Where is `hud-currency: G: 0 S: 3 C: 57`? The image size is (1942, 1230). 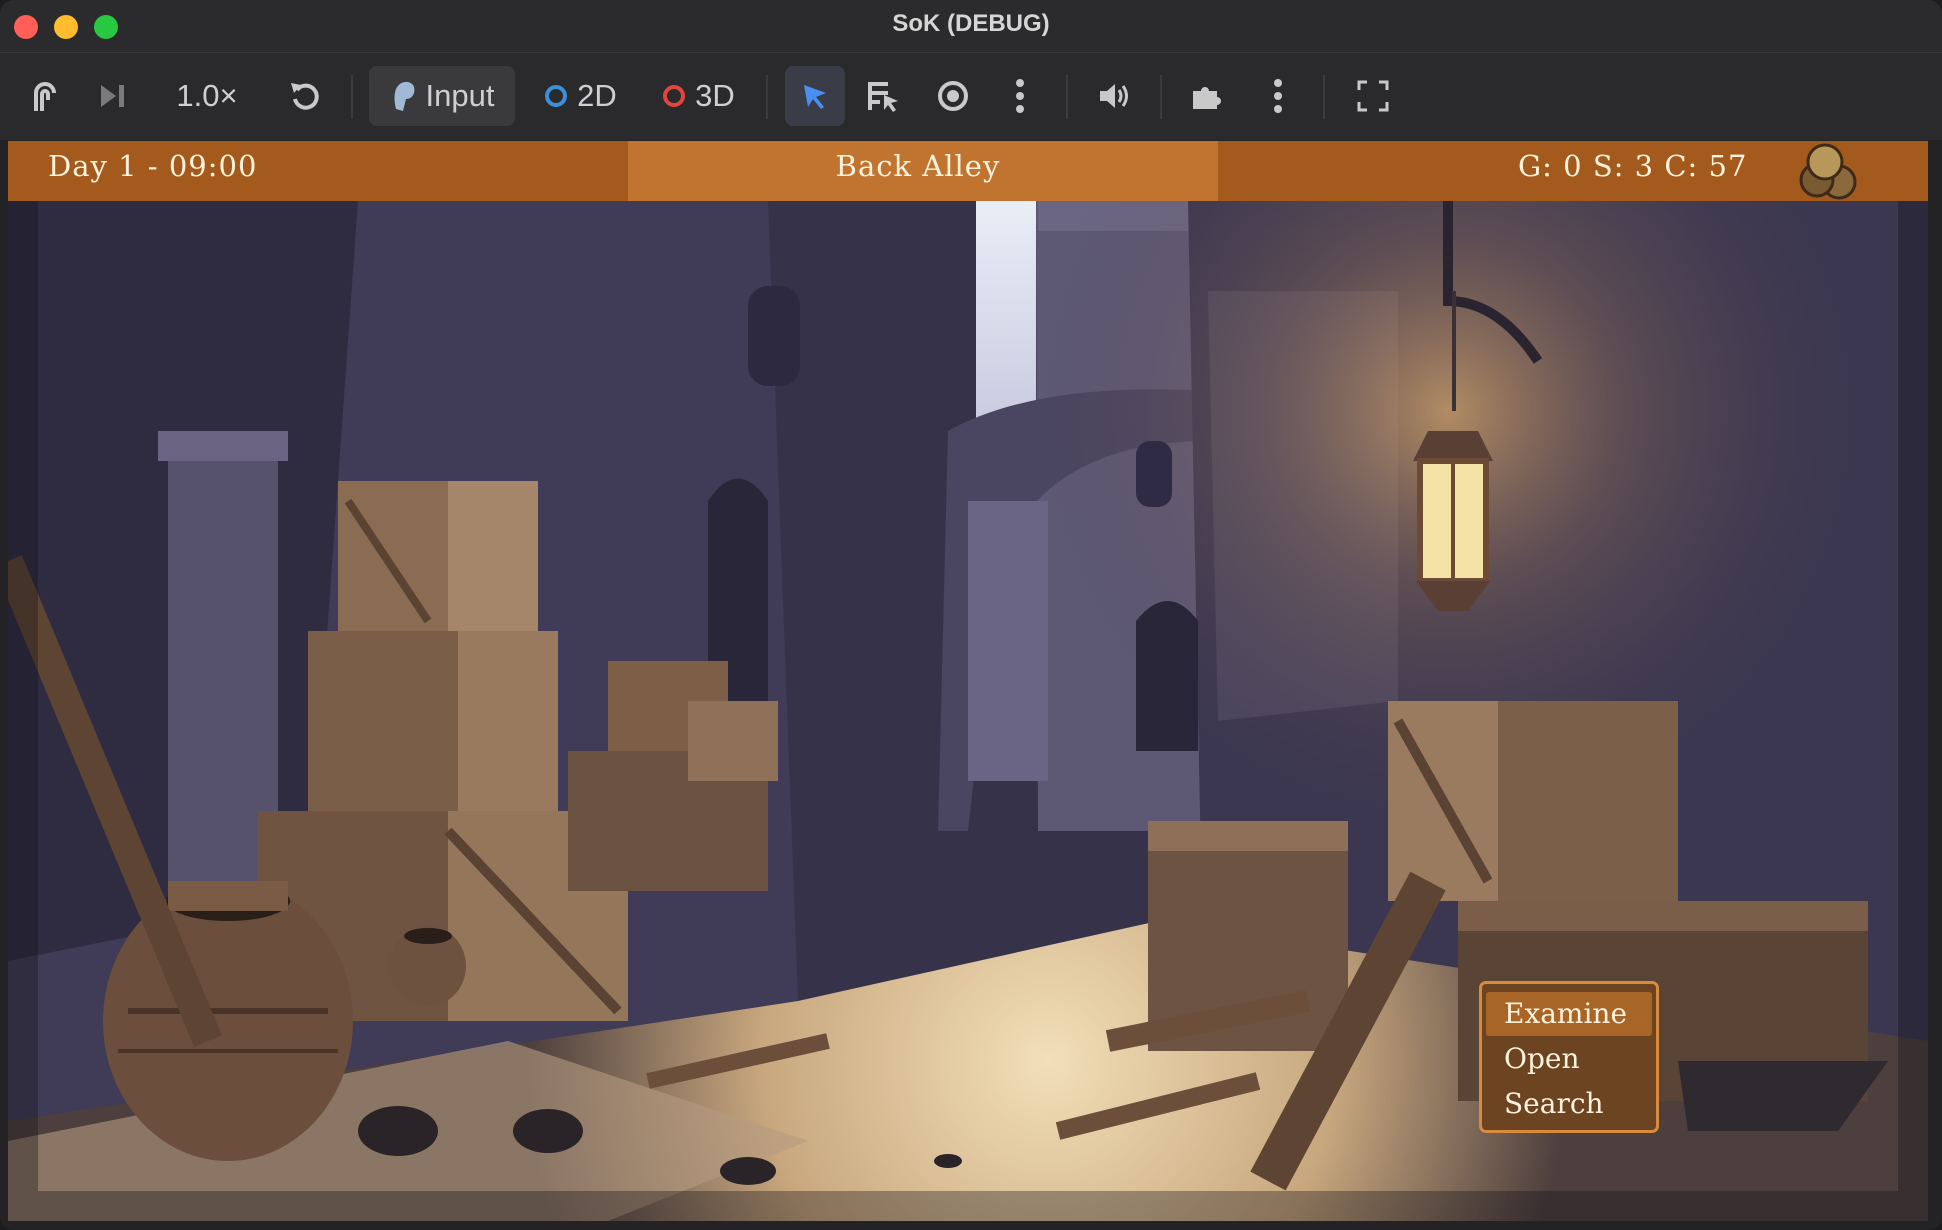 hud-currency: G: 0 S: 3 C: 57 is located at coordinates (1633, 166).